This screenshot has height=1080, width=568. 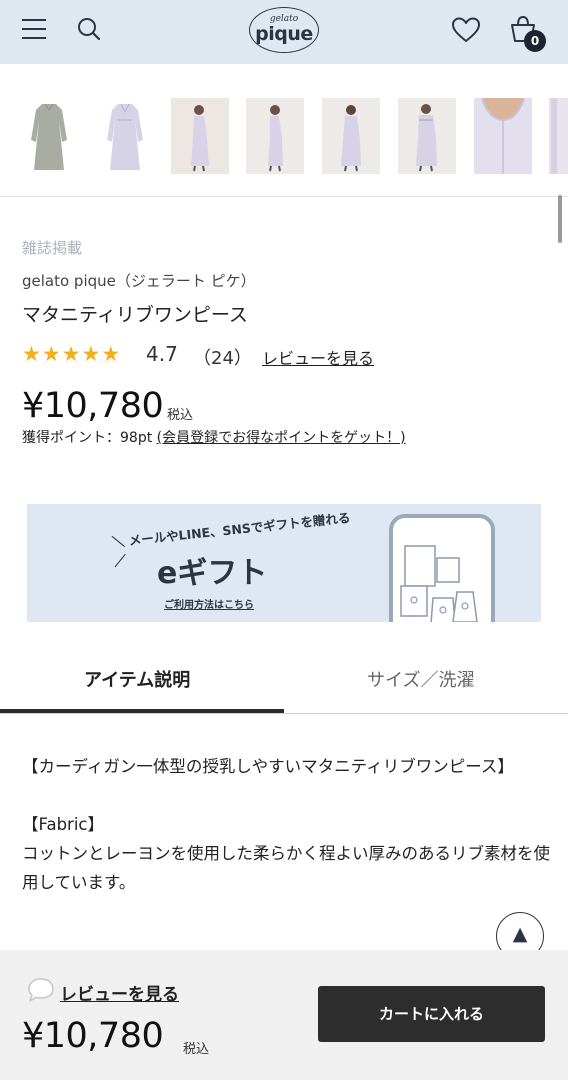 I want to click on logo-main-text: pique, so click(x=284, y=34).